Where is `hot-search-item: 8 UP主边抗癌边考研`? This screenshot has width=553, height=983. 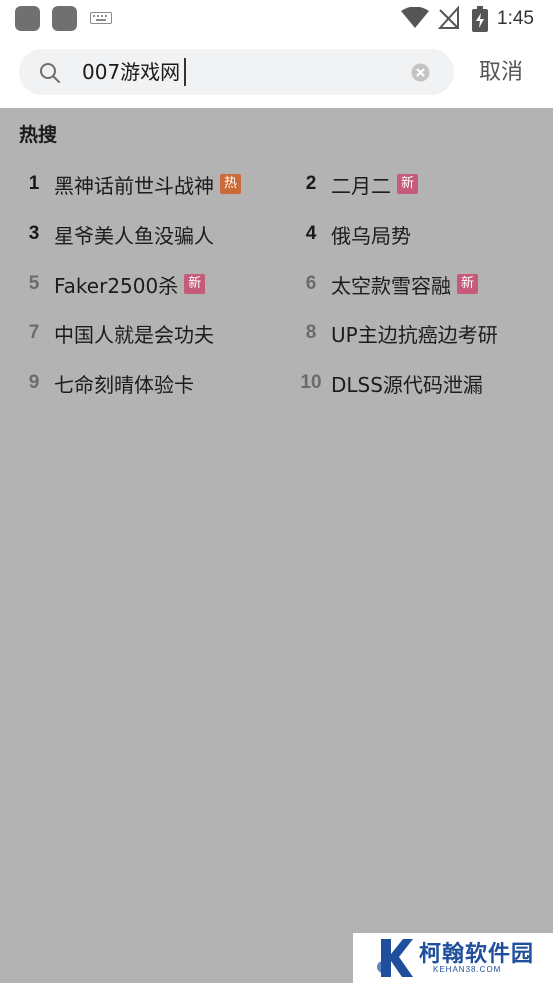
hot-search-item: 8 UP主边抗癌边考研 is located at coordinates (397, 333).